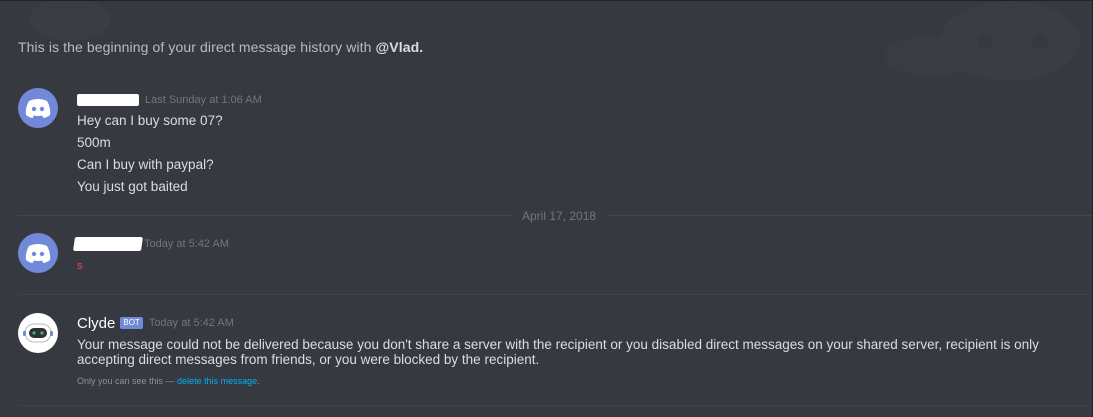 This screenshot has width=1093, height=417. Describe the element at coordinates (421, 47) in the screenshot. I see `intro-suffix: .` at that location.